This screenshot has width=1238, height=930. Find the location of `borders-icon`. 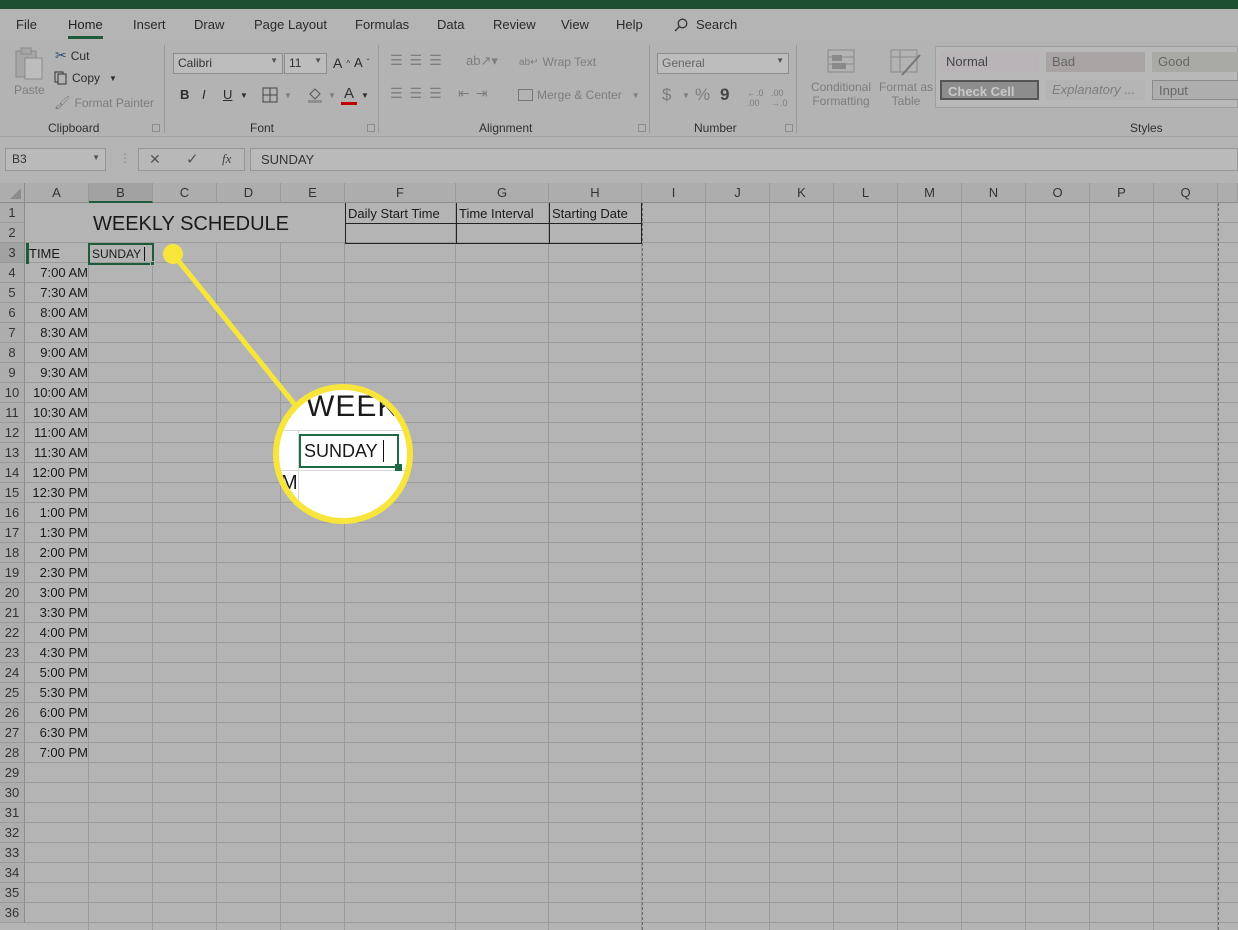

borders-icon is located at coordinates (270, 95).